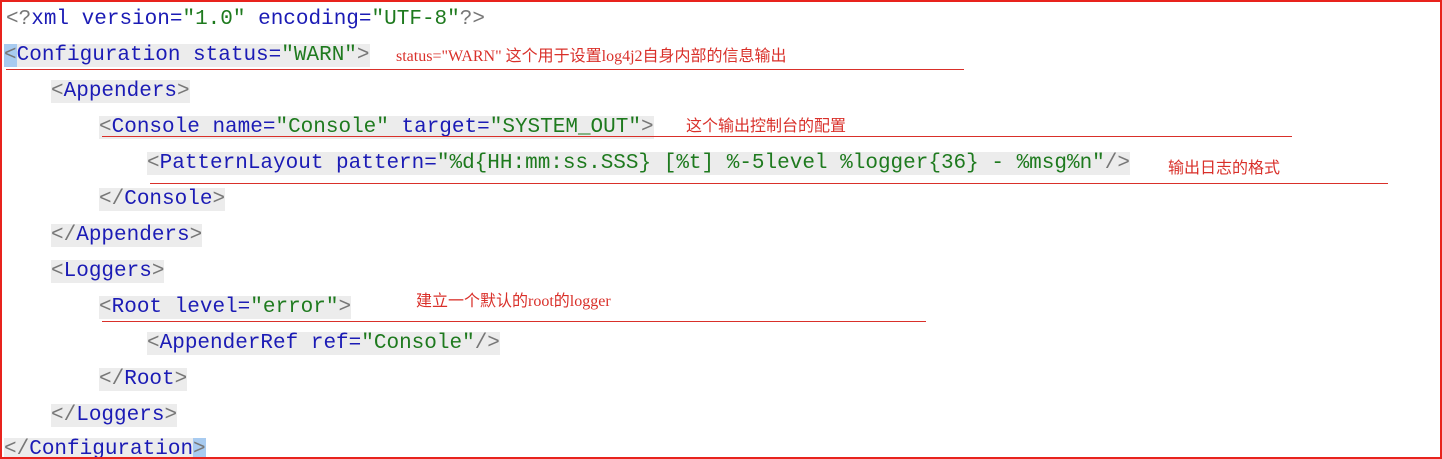  I want to click on version-value: "1.0", so click(214, 19).